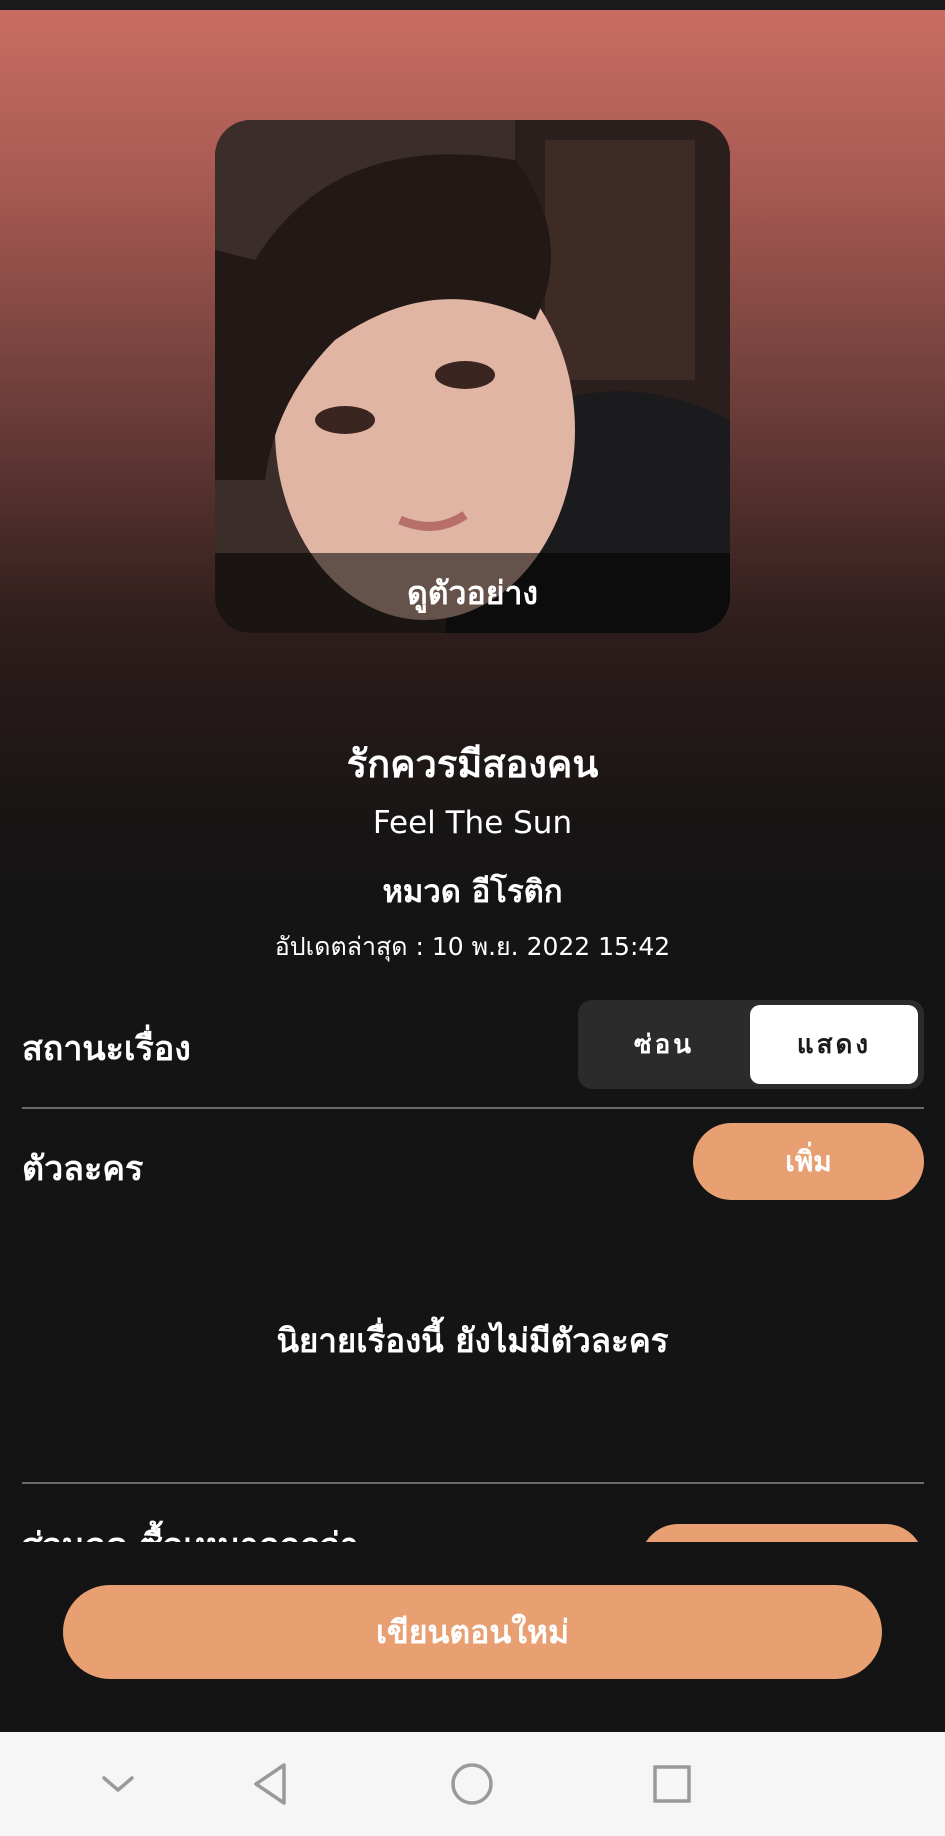 The height and width of the screenshot is (1836, 945). Describe the element at coordinates (472, 593) in the screenshot. I see `preview-button: ดูตัวอย่าง` at that location.